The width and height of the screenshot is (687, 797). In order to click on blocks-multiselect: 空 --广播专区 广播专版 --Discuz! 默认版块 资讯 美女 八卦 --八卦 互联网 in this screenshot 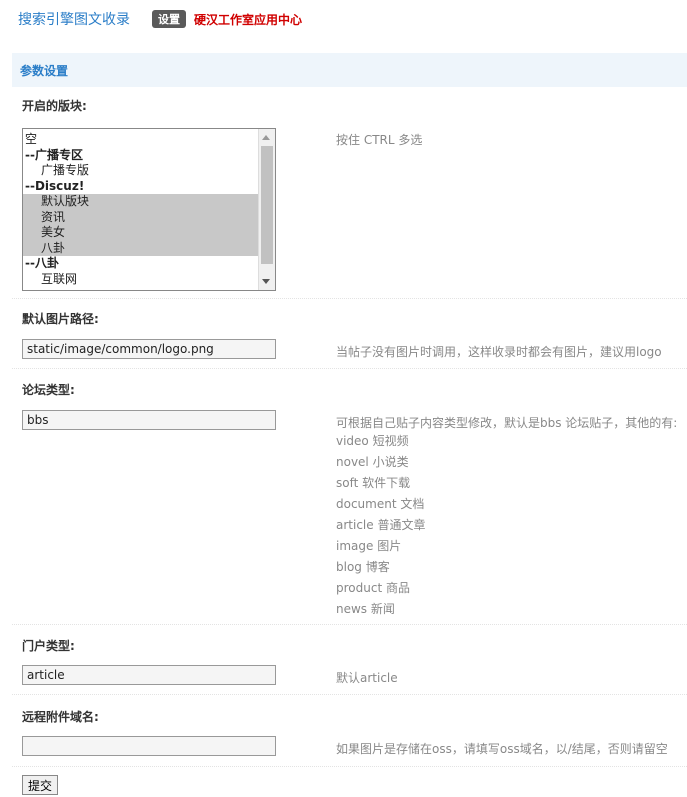, I will do `click(149, 209)`.